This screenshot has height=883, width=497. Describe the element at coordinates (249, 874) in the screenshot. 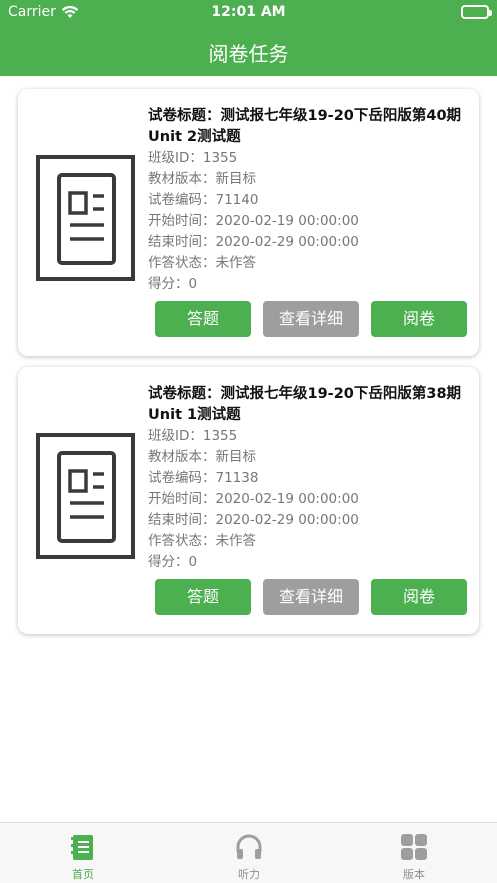

I see `tab-listening-label: 听力` at that location.